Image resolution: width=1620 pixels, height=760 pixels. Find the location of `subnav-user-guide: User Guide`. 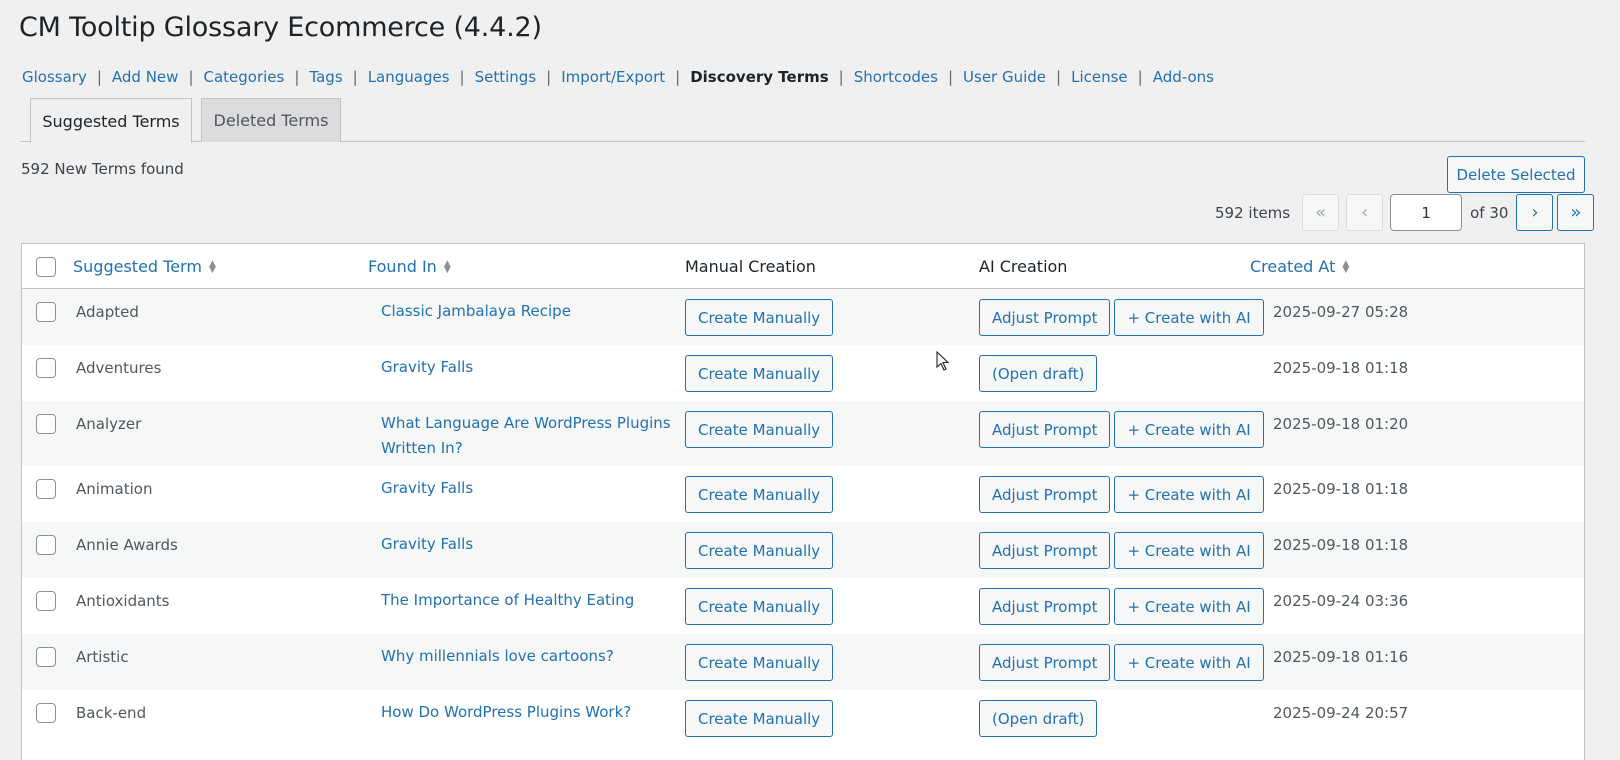

subnav-user-guide: User Guide is located at coordinates (1004, 77).